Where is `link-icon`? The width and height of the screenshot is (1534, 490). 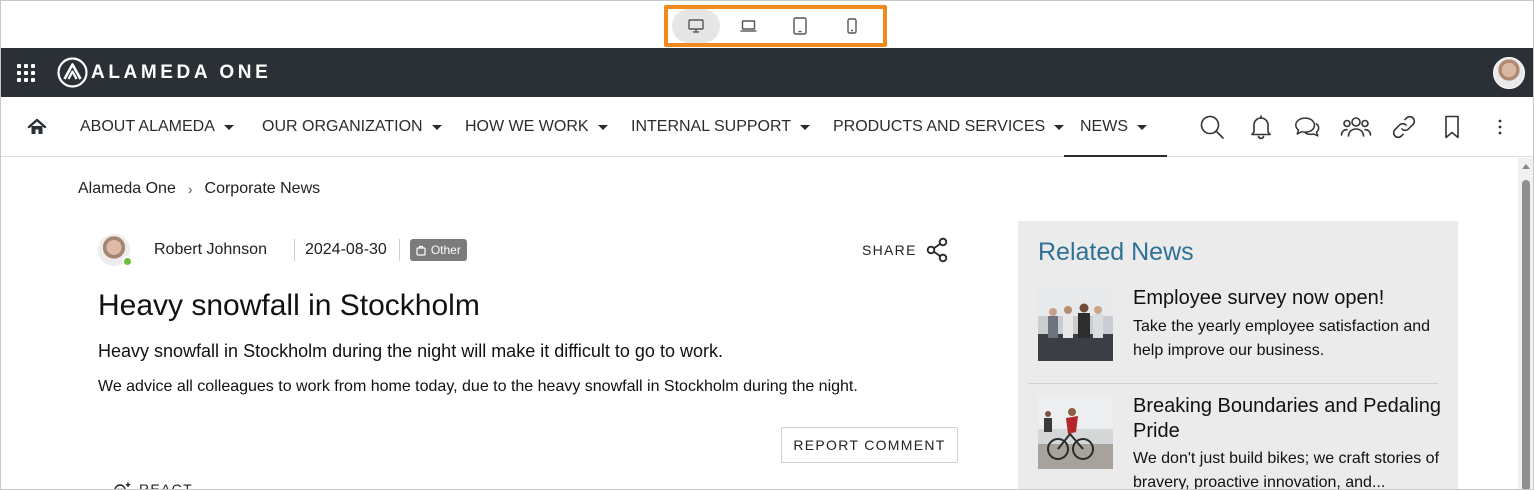 link-icon is located at coordinates (1404, 127).